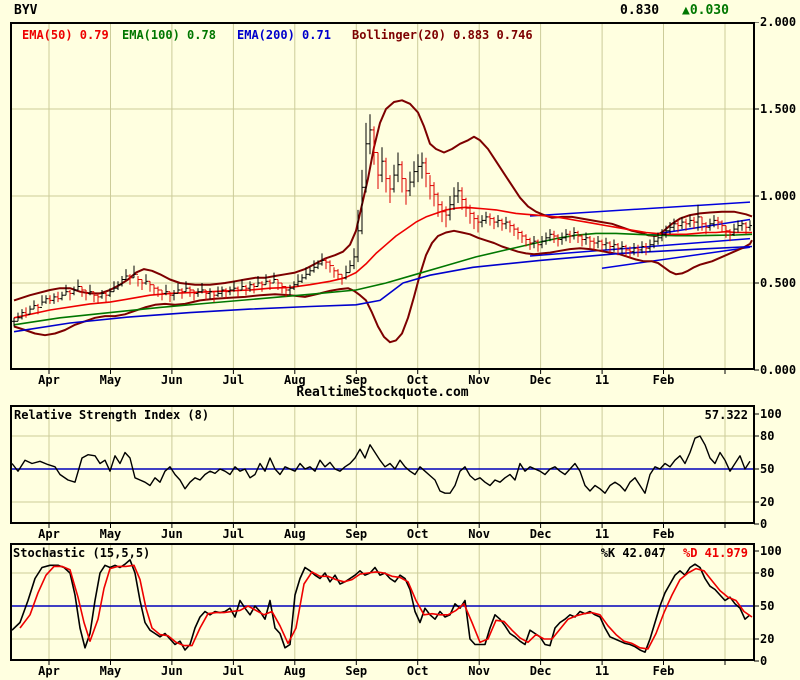 The height and width of the screenshot is (680, 800). Describe the element at coordinates (400, 12) in the screenshot. I see `quote-header: BYV 0.830 ▲0.030` at that location.